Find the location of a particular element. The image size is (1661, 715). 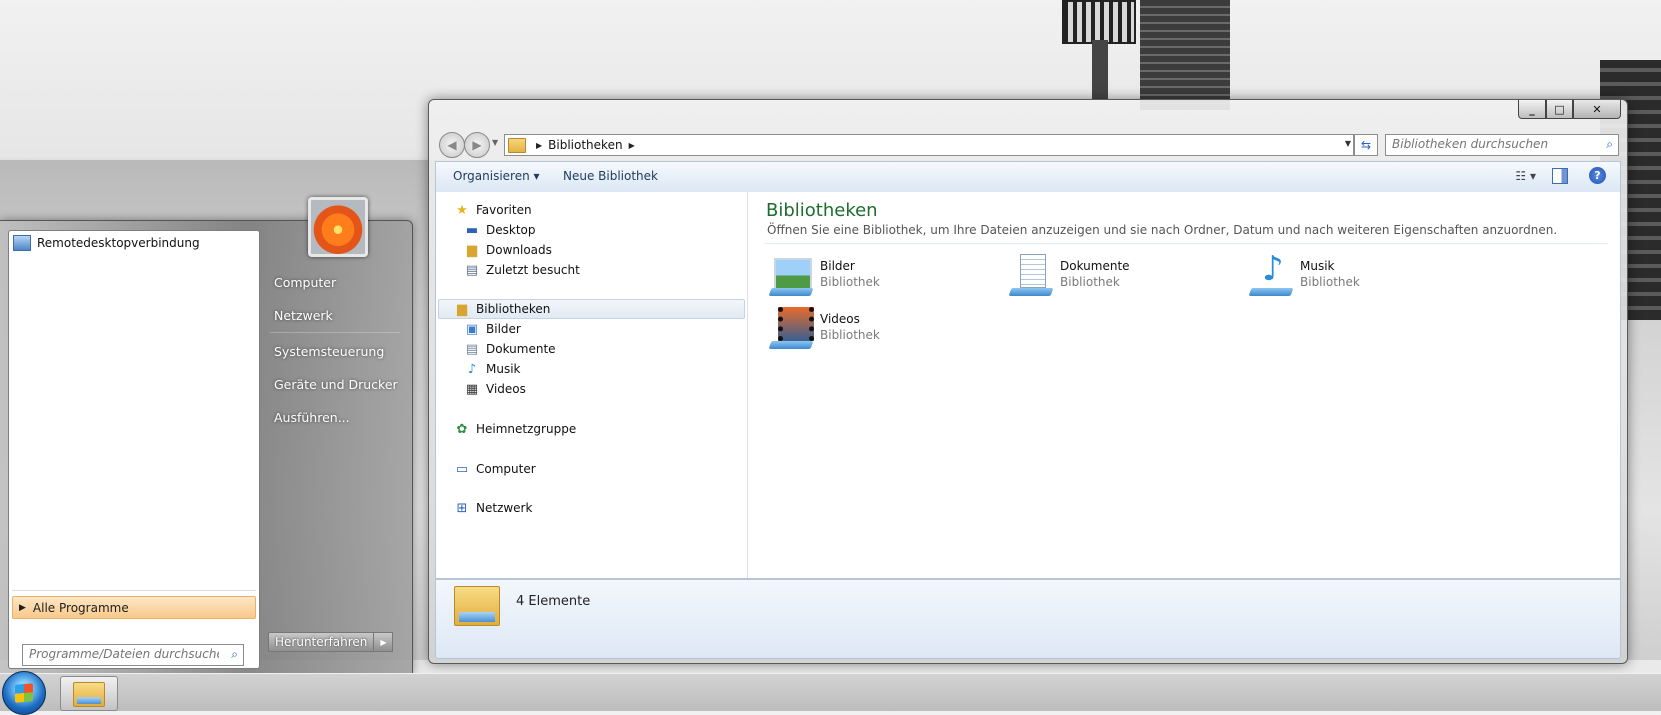

program-label: Remotedesktopverbindung is located at coordinates (118, 243).